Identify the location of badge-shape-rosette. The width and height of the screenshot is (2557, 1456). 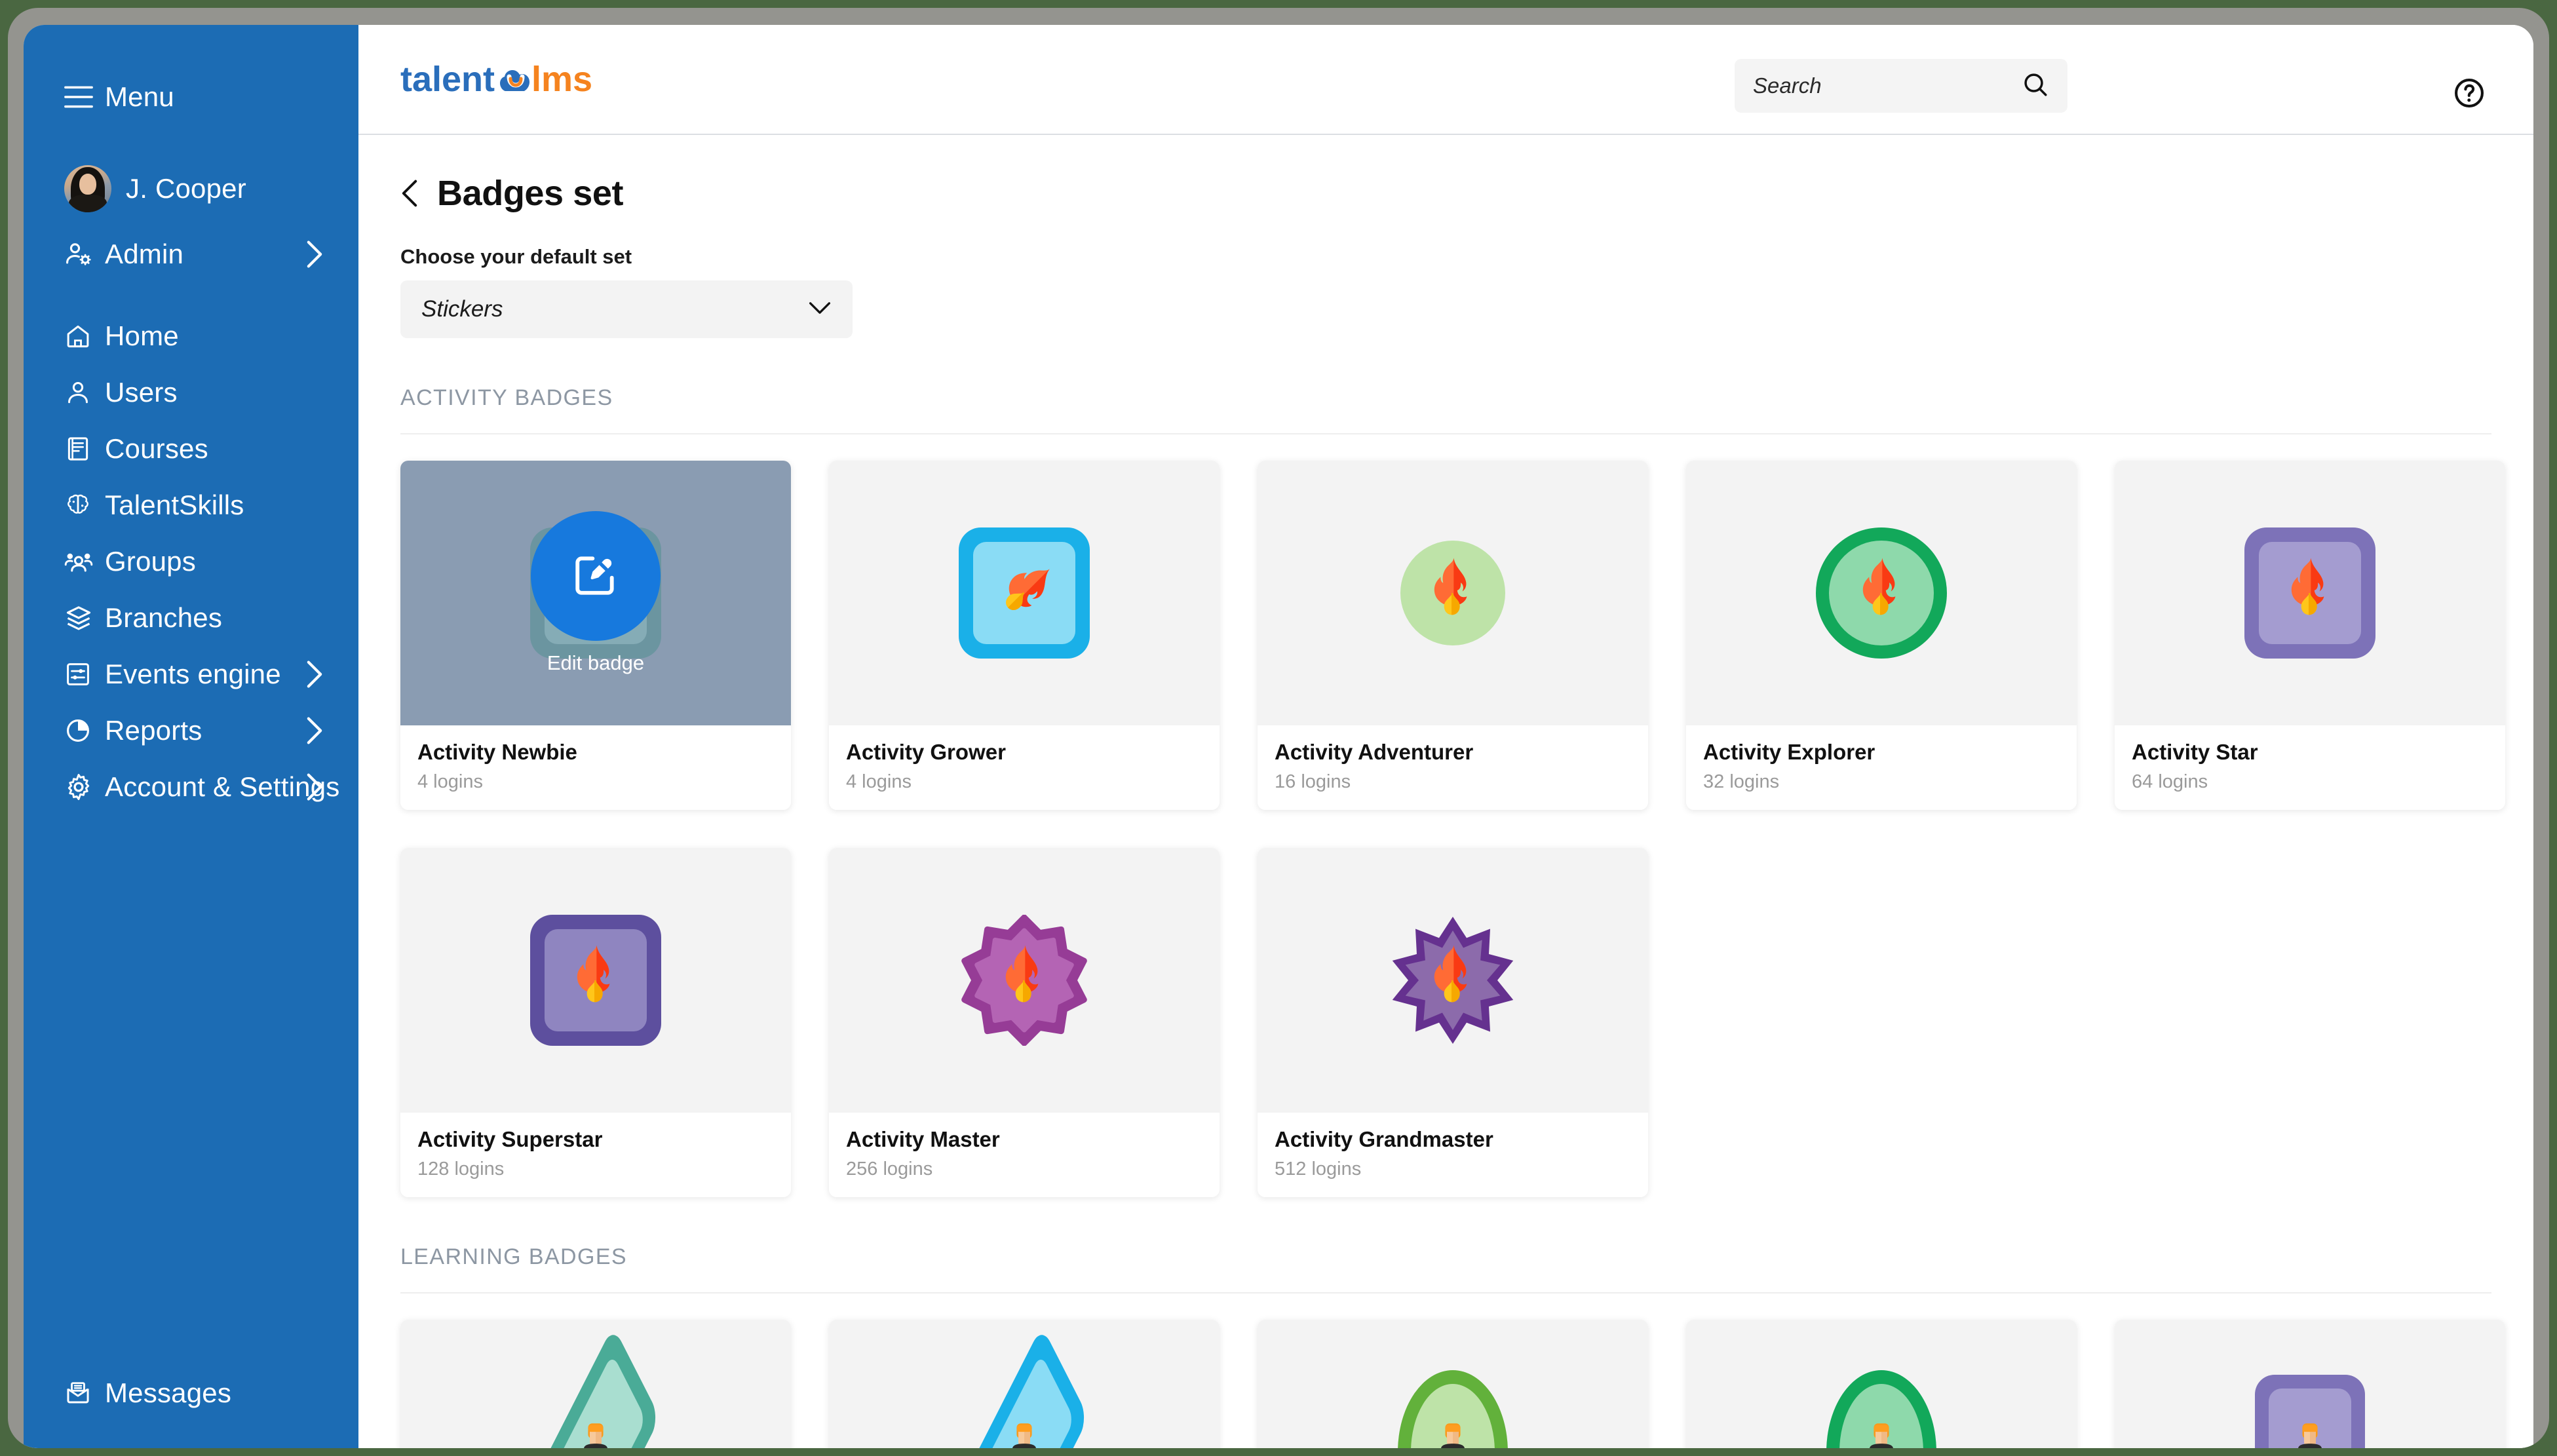
(1024, 980).